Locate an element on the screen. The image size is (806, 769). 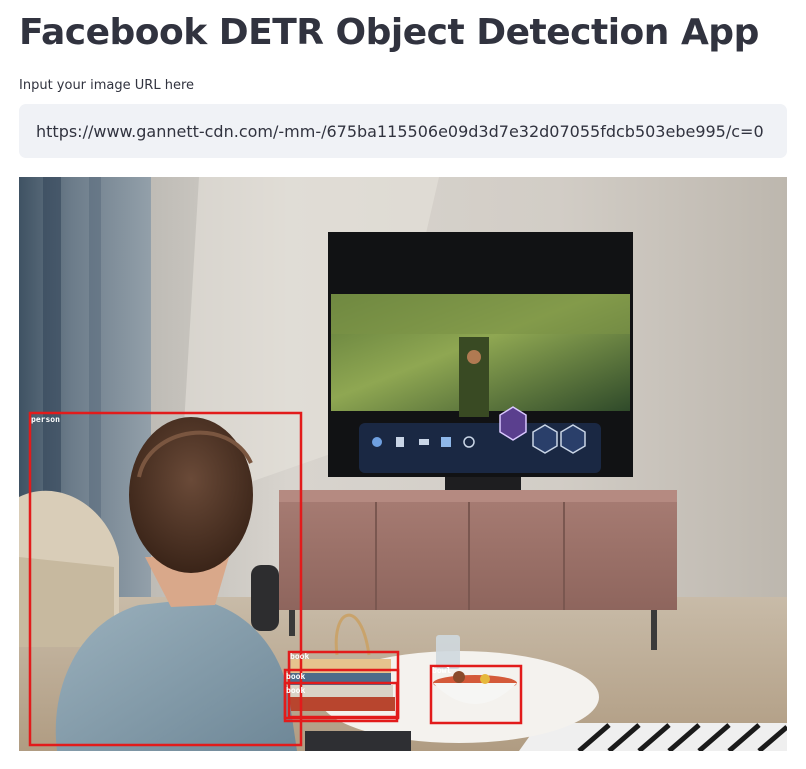
hdmi-icon is located at coordinates (424, 442).